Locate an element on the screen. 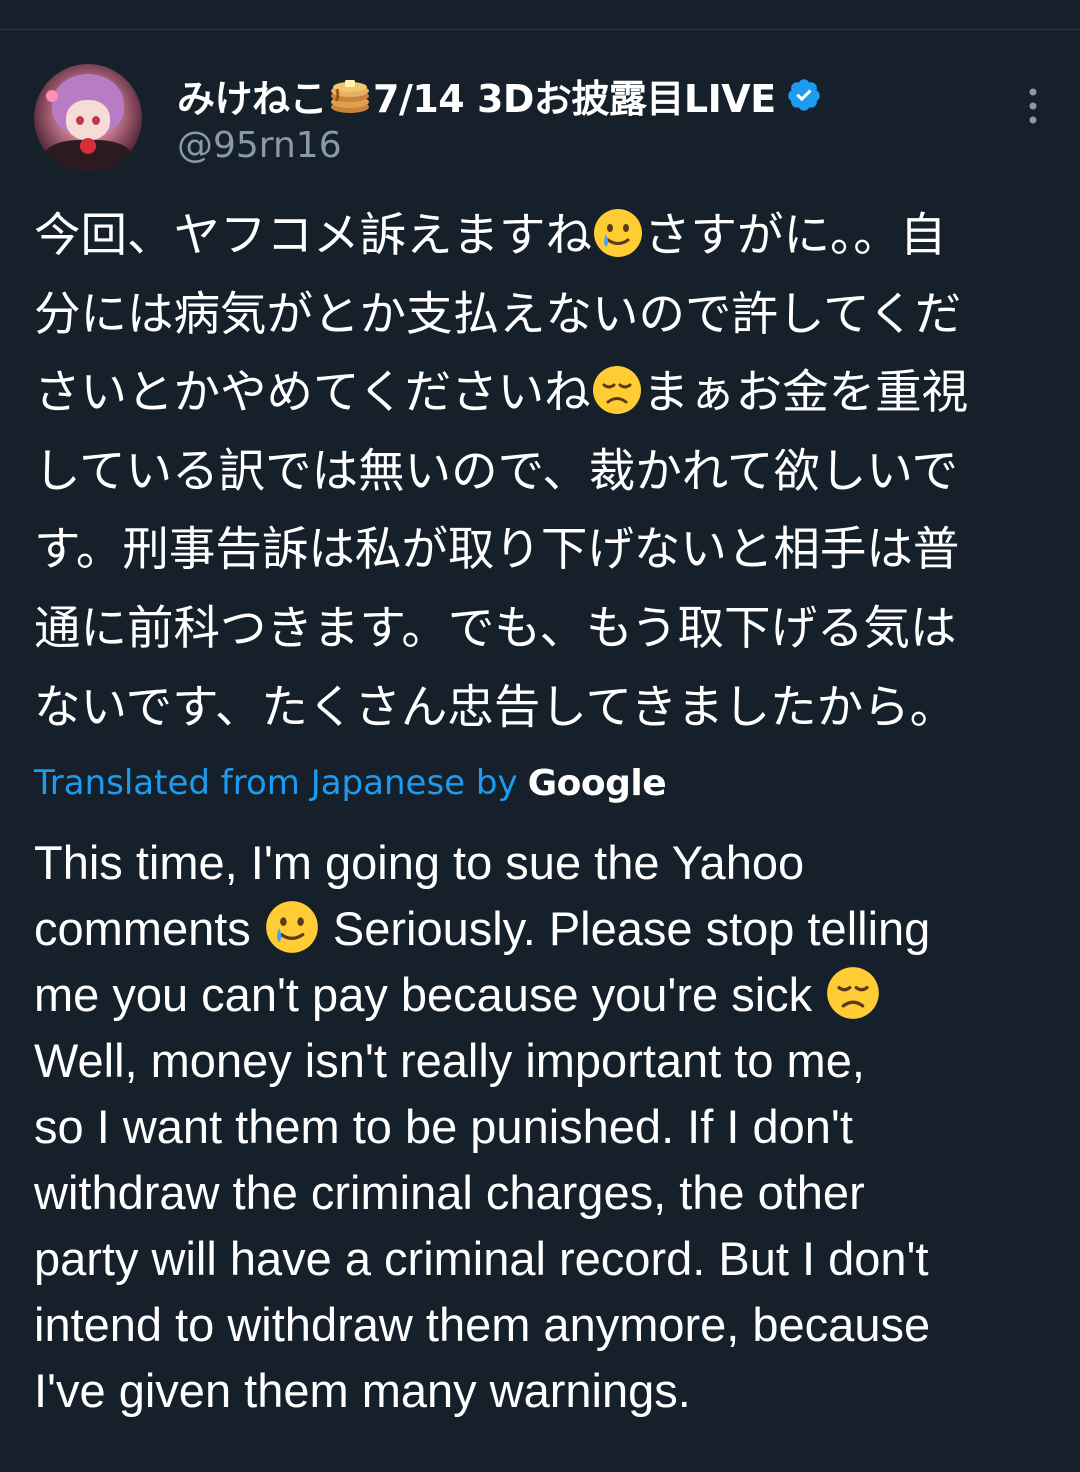  en-line: me you can't pay because you're sick is located at coordinates (541, 995).